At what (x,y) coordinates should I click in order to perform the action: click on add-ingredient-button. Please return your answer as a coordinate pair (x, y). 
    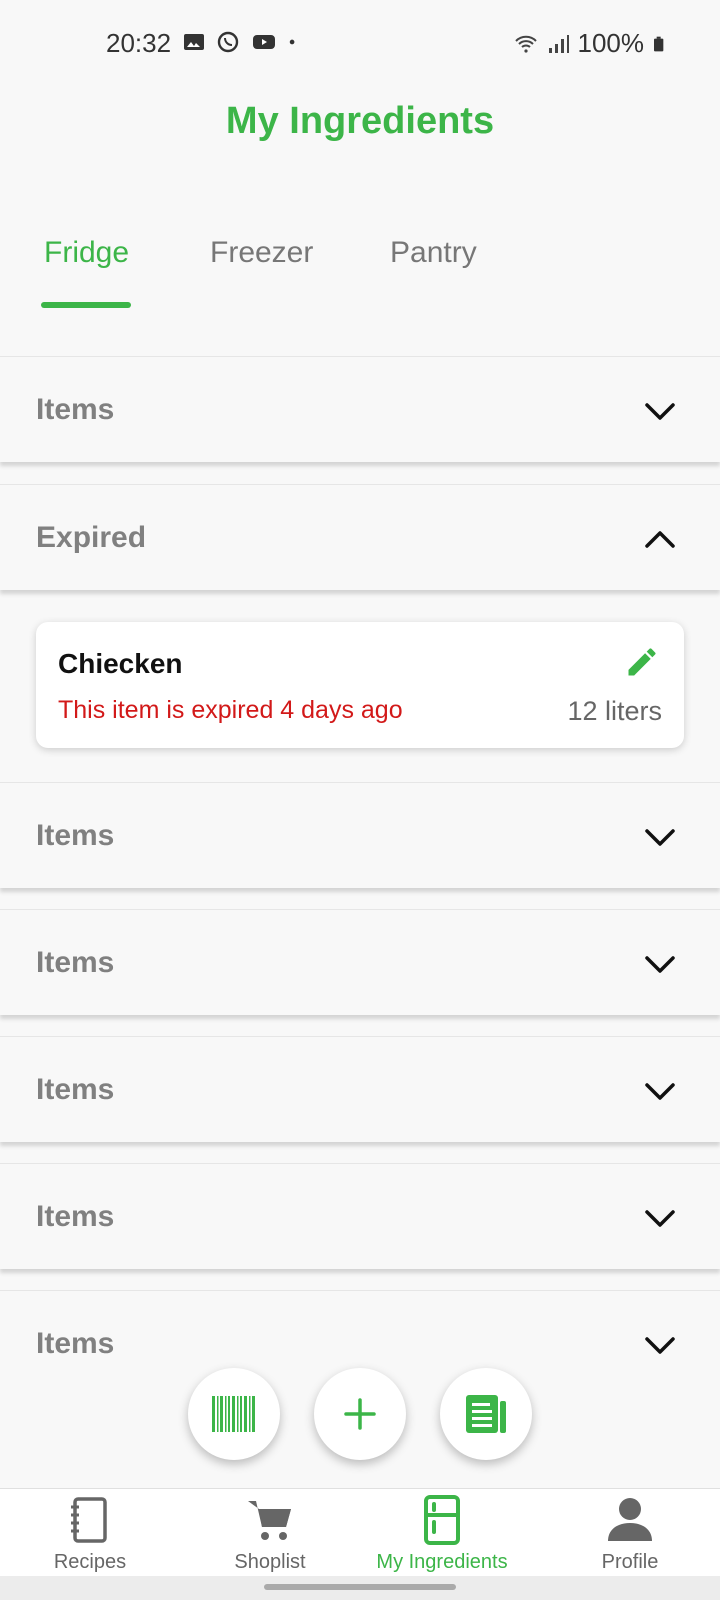
    Looking at the image, I should click on (360, 1414).